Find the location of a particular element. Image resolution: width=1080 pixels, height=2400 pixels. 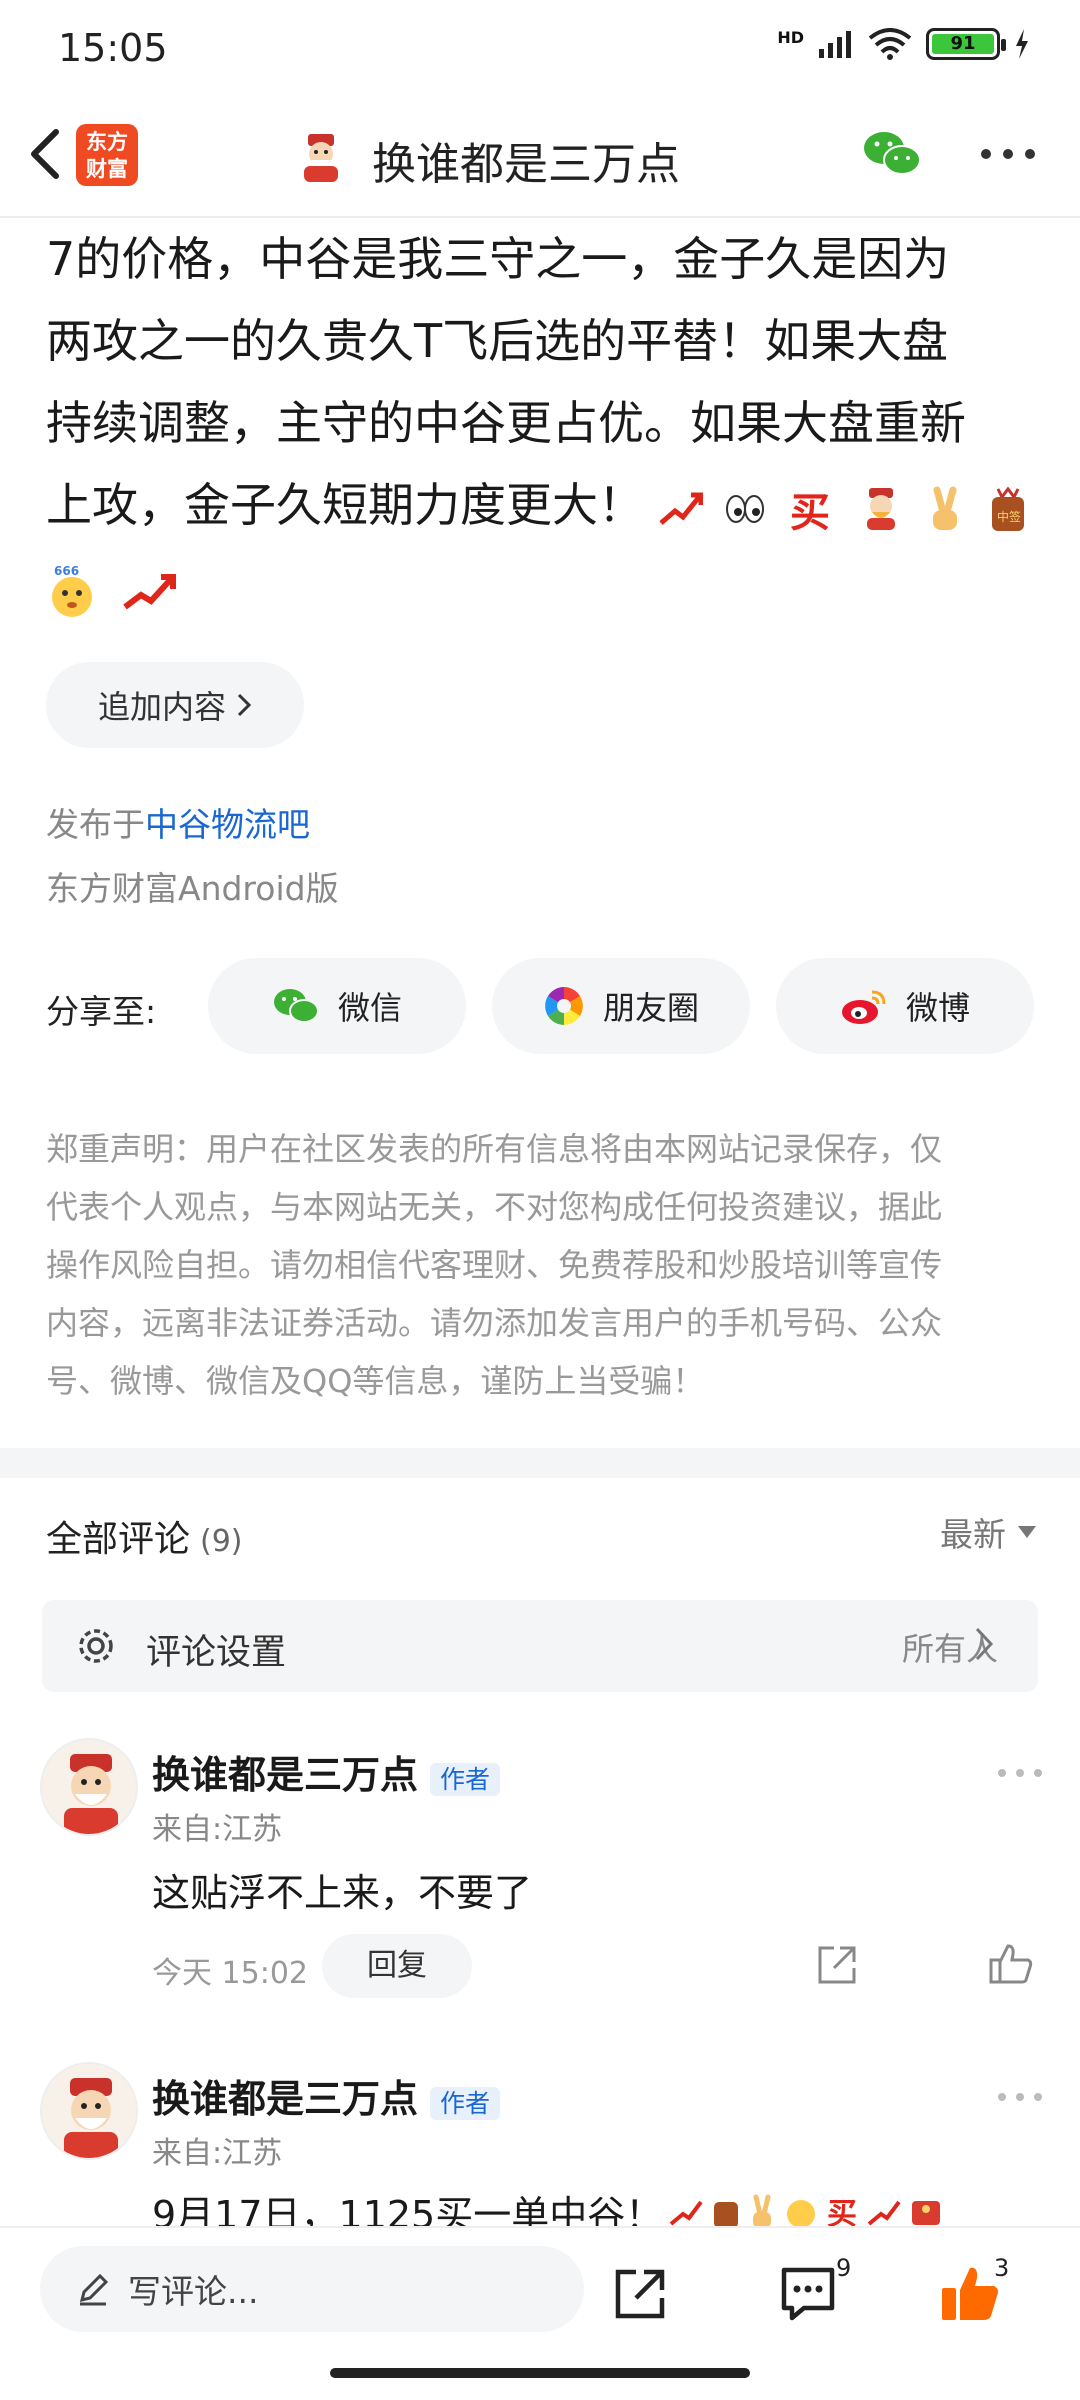

post-line: 7的价格，中谷是我三守之一，金子久是因为 is located at coordinates (498, 259).